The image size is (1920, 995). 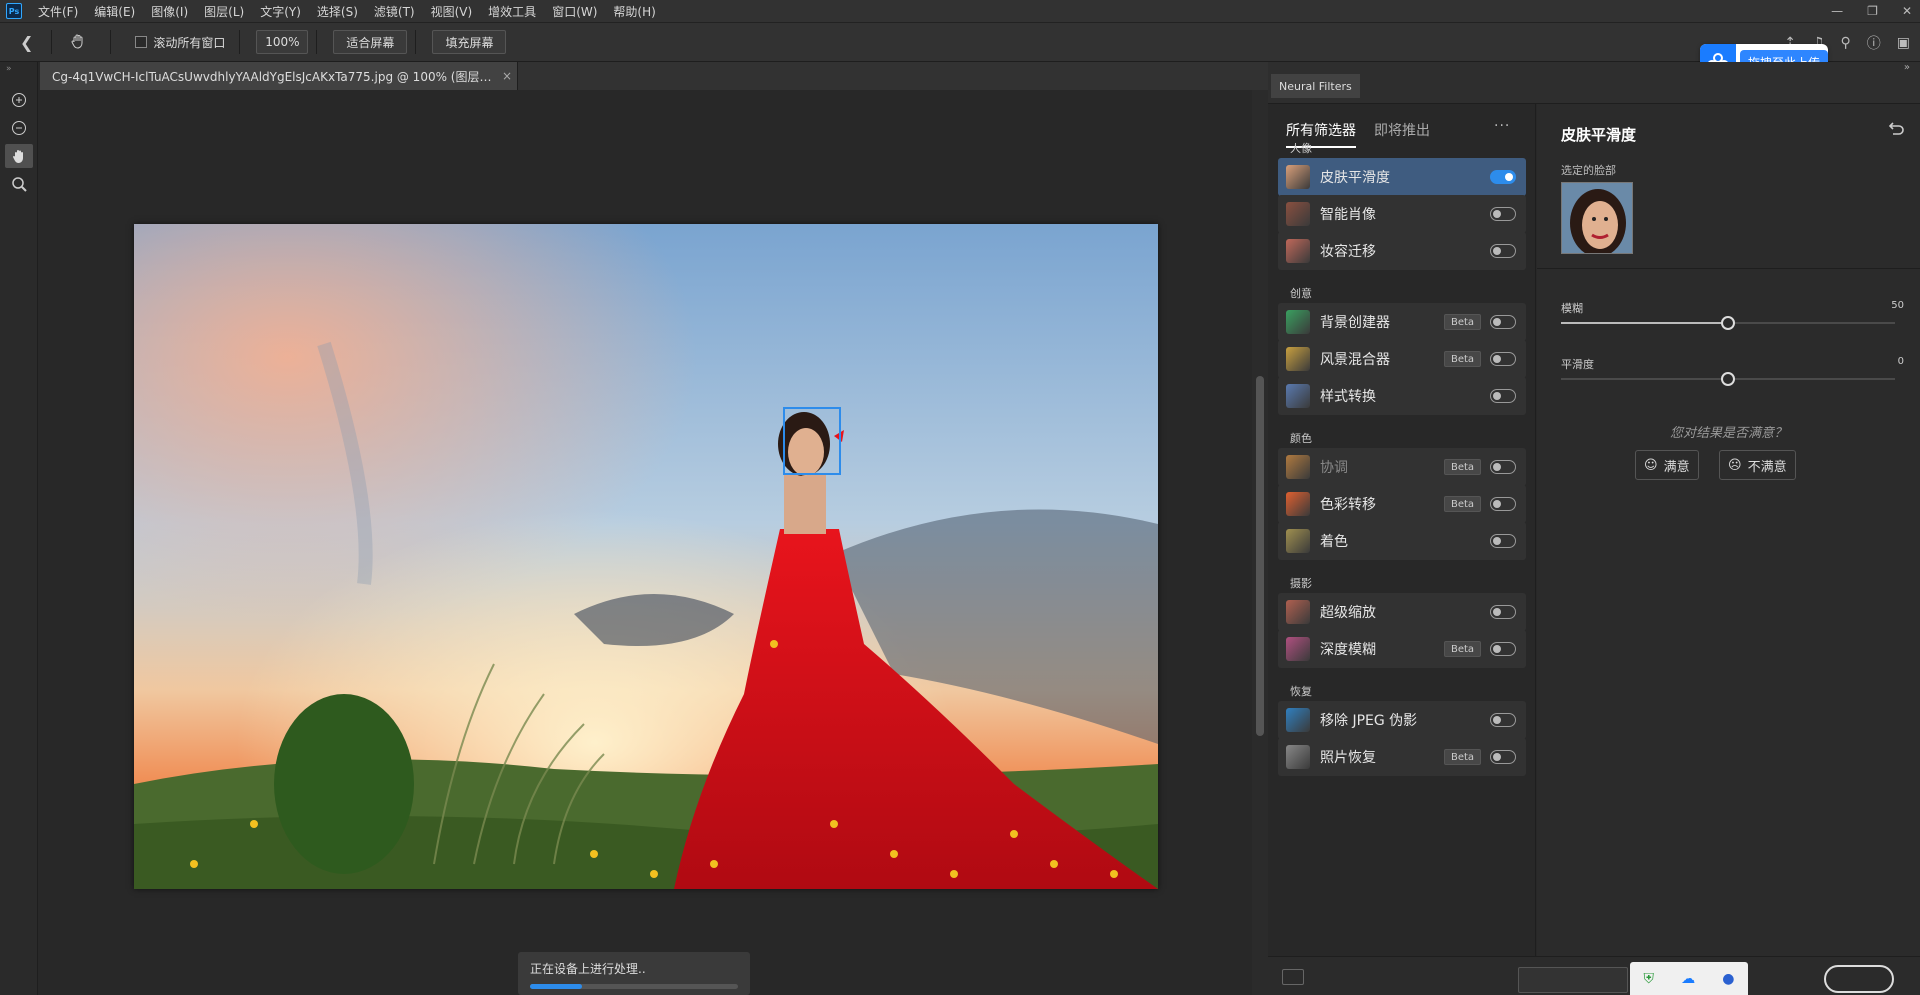 I want to click on blur-slider, so click(x=1728, y=323).